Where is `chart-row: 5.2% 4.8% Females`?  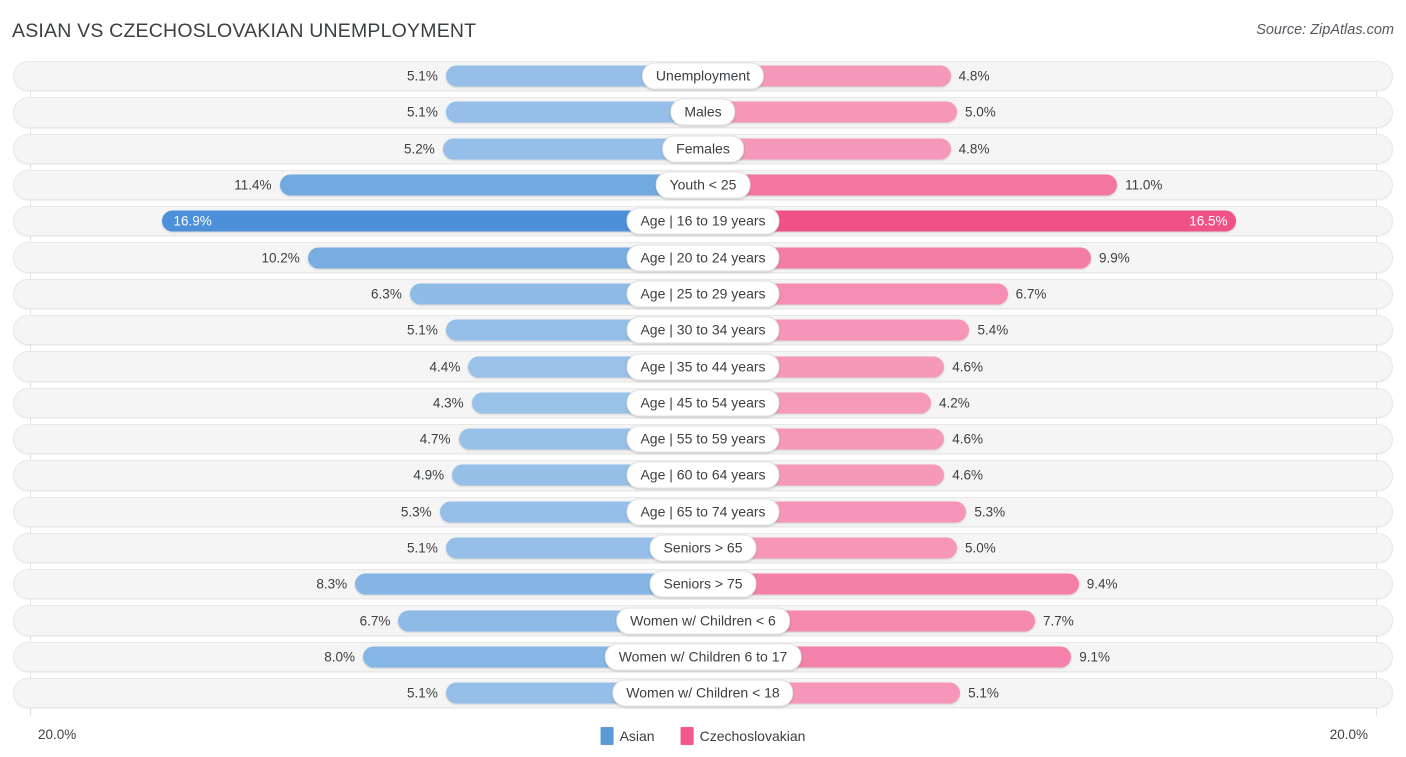
chart-row: 5.2% 4.8% Females is located at coordinates (703, 149).